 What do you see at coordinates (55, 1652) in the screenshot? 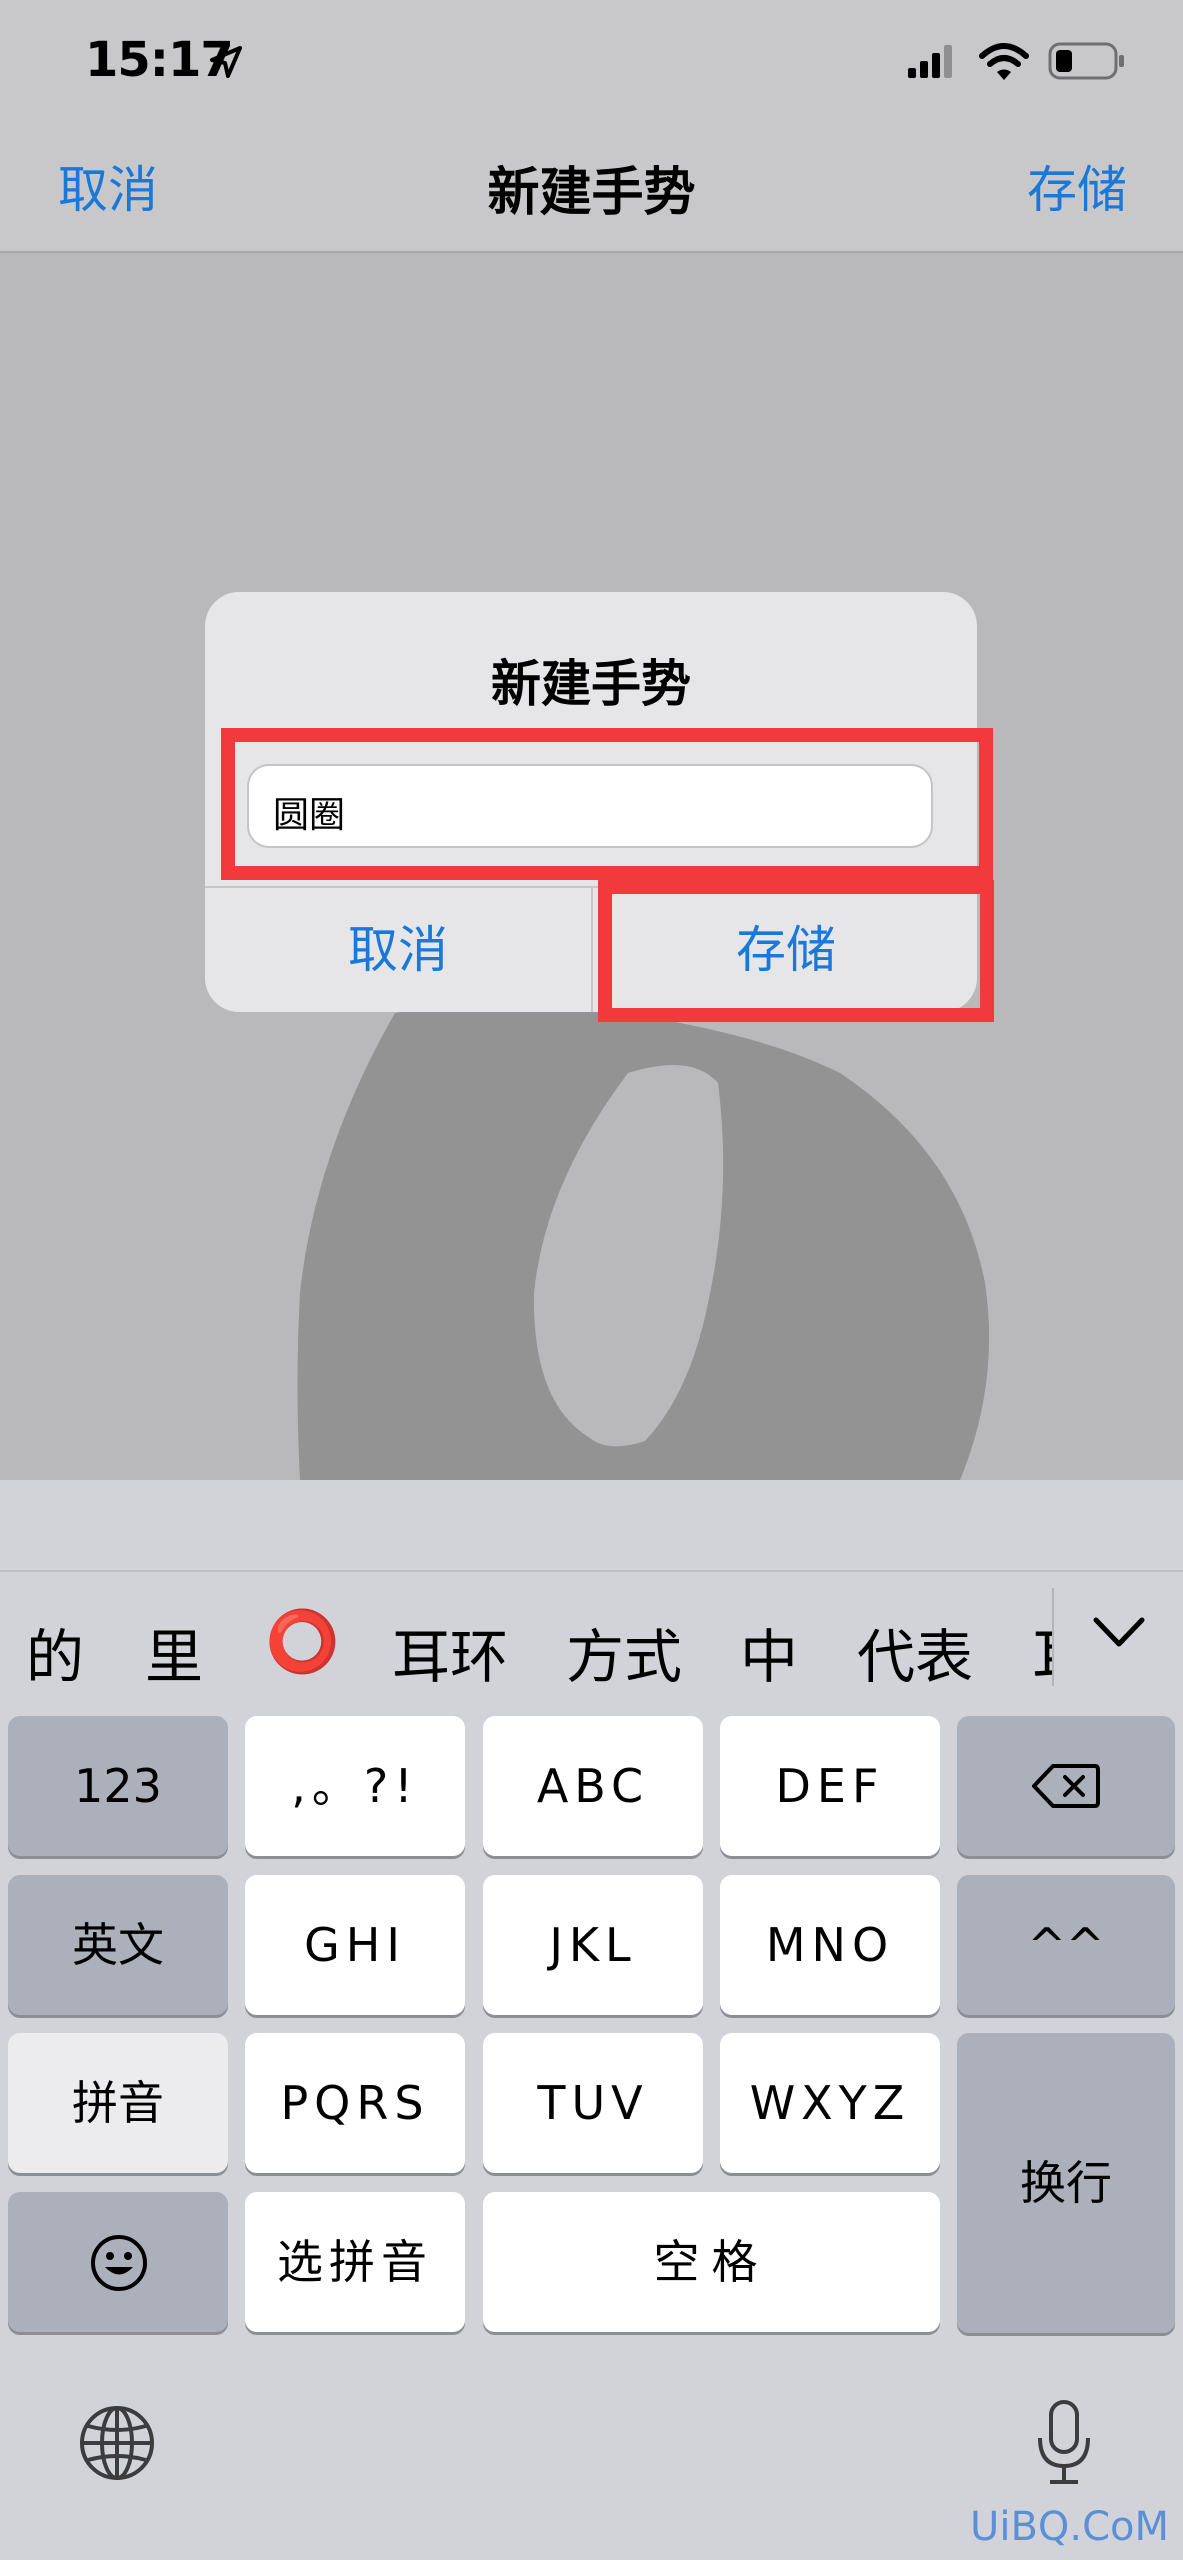
I see `candidate-word: 的` at bounding box center [55, 1652].